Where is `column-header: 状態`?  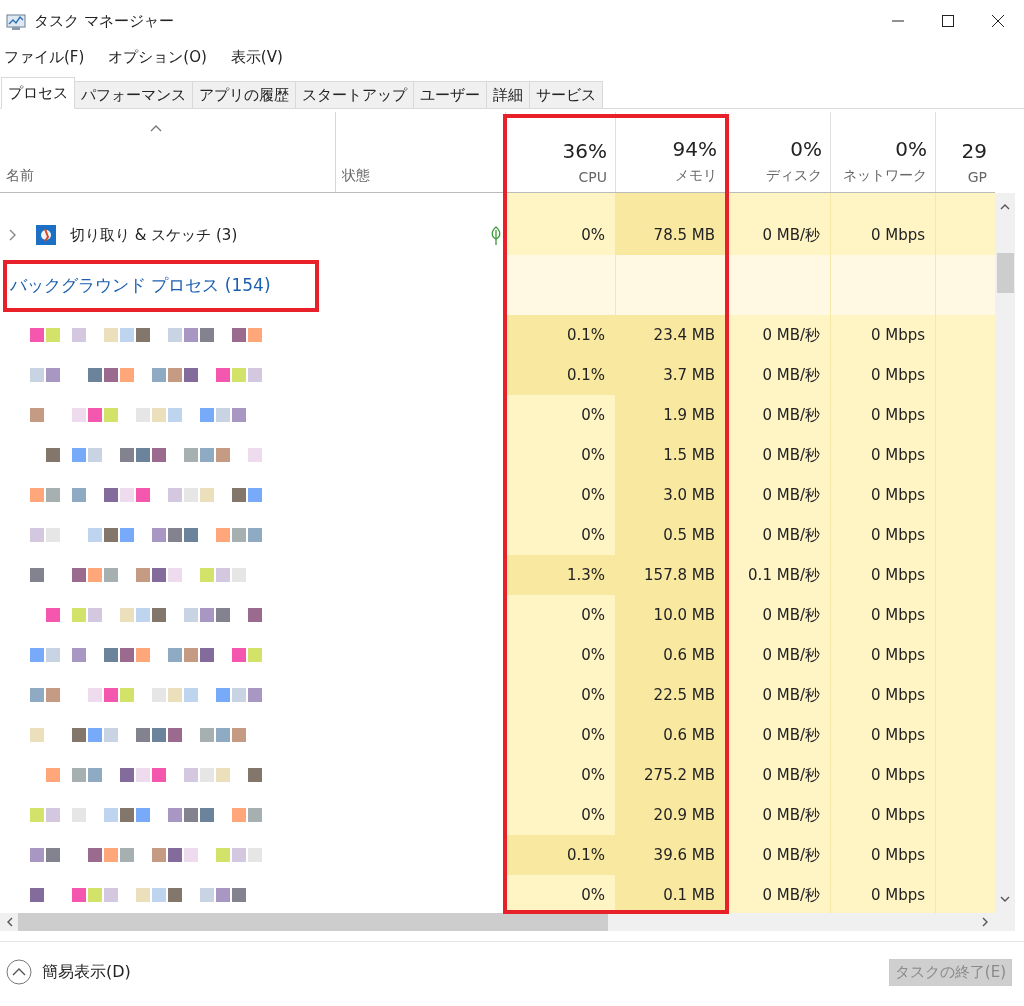
column-header: 状態 is located at coordinates (356, 176).